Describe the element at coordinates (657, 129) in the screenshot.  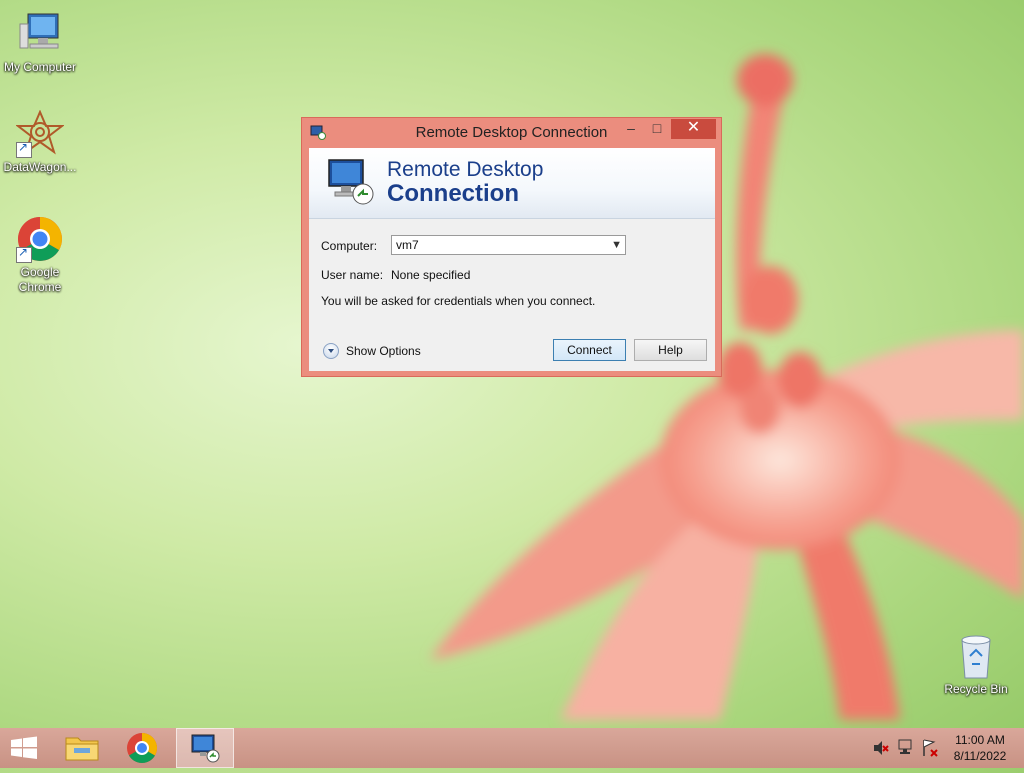
I see `maximize-button: □` at that location.